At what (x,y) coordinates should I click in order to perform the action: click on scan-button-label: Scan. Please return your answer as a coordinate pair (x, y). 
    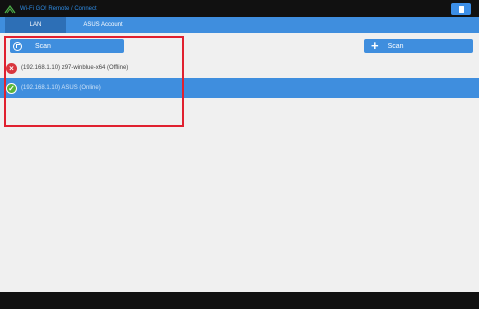
    Looking at the image, I should click on (43, 46).